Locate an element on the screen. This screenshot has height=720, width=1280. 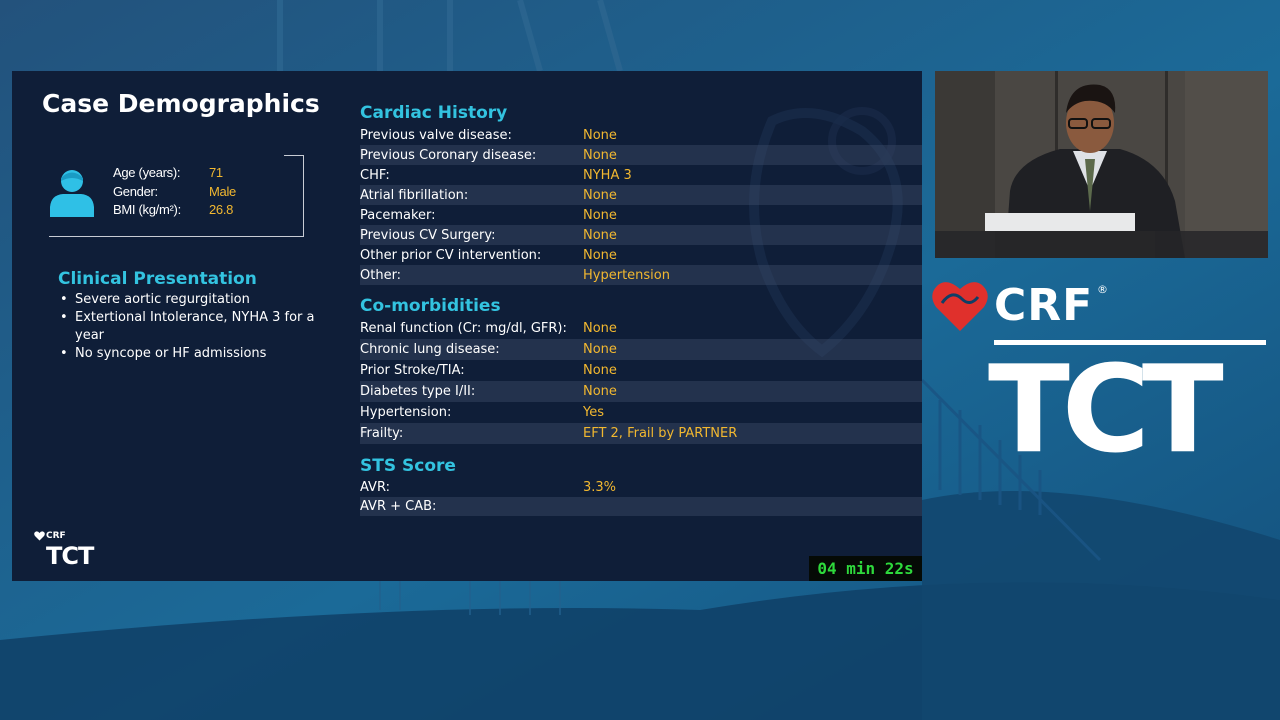
row-label: Previous valve disease: is located at coordinates (436, 135).